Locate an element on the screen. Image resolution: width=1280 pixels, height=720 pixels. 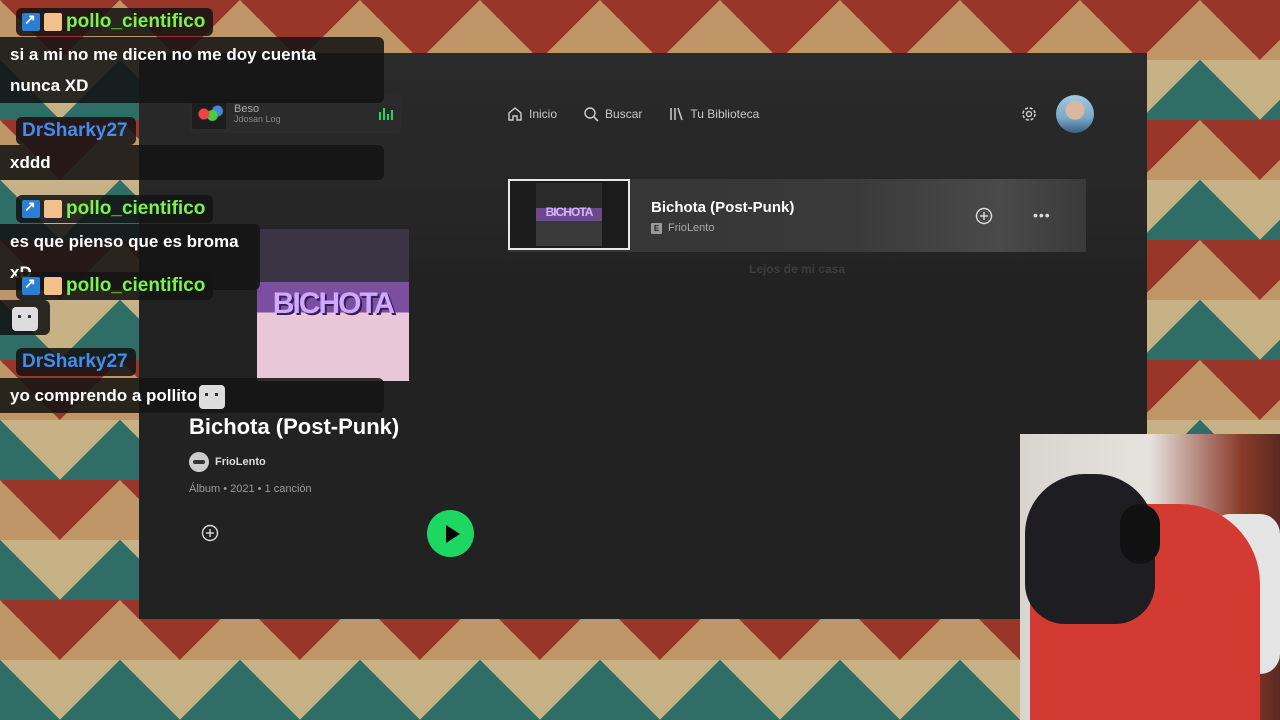
gear-icon is located at coordinates (1029, 114).